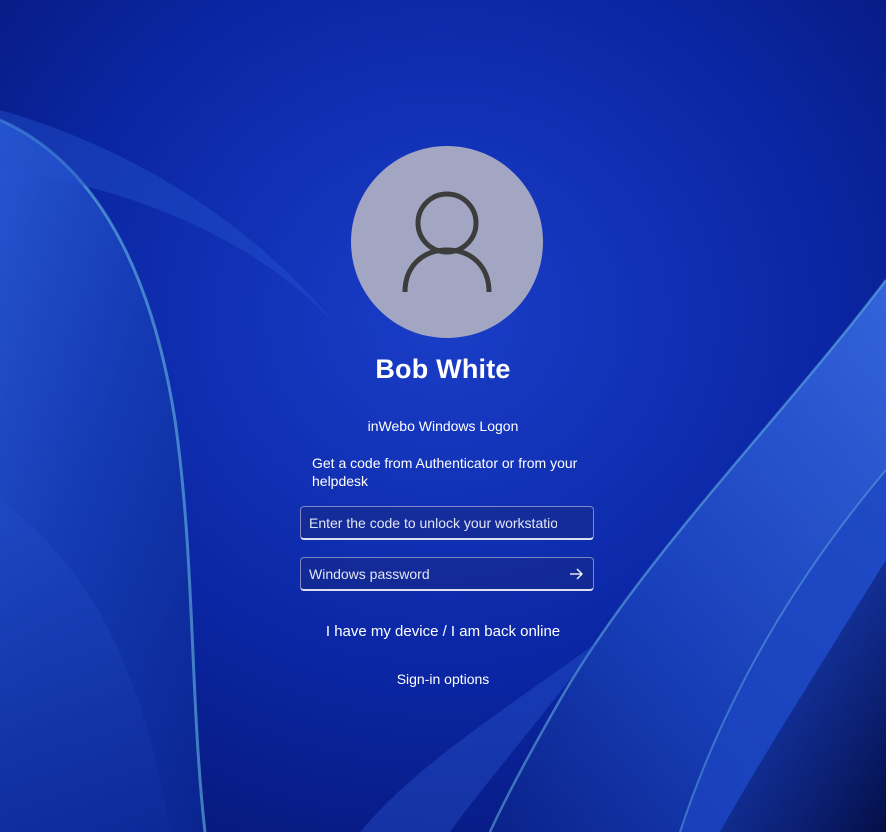 The height and width of the screenshot is (832, 886). What do you see at coordinates (443, 426) in the screenshot?
I see `credential-provider-title: inWebo Windows Logon` at bounding box center [443, 426].